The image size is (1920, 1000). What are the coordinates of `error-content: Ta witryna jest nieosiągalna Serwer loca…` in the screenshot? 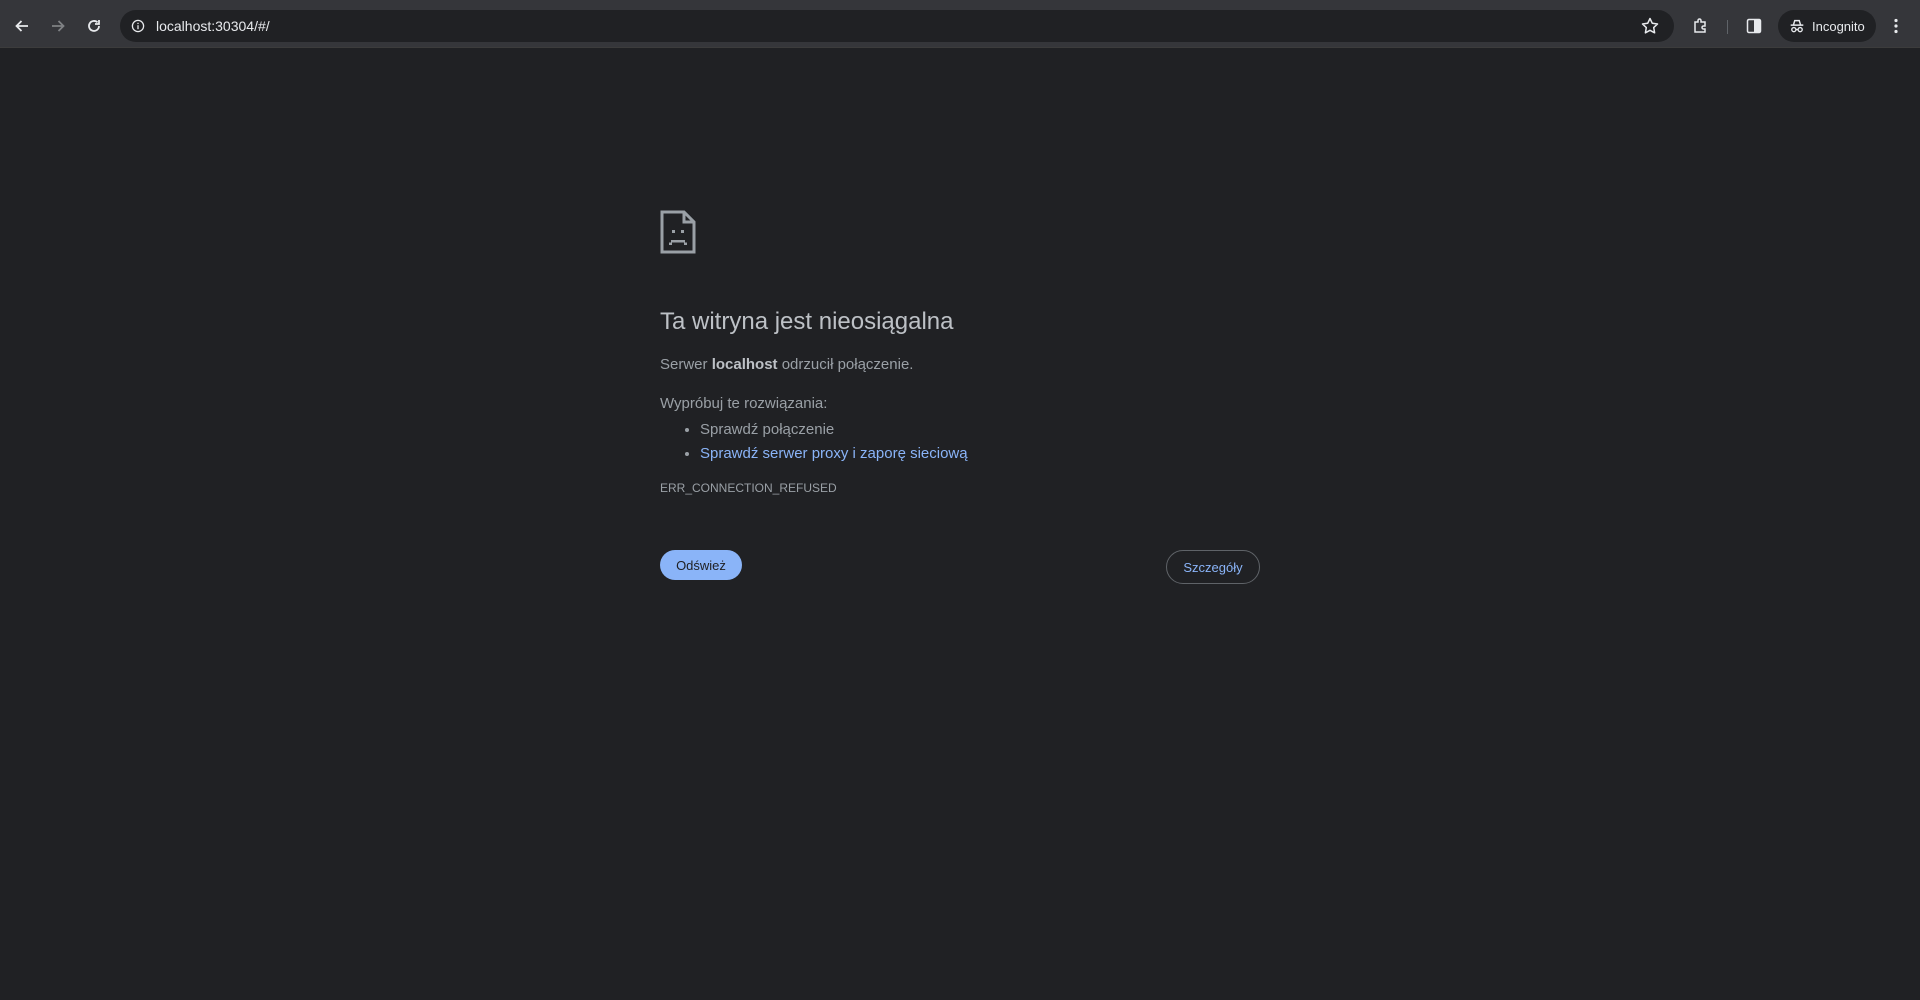 It's located at (960, 397).